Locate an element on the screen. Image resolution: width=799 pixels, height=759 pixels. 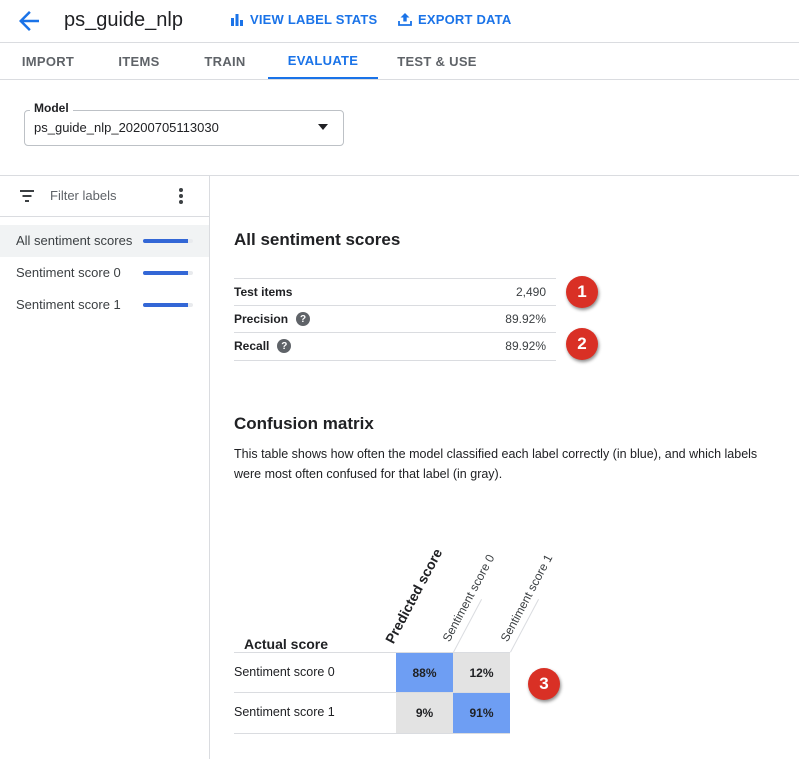
view-label-stats-button: VIEW LABEL STATS is located at coordinates (303, 19).